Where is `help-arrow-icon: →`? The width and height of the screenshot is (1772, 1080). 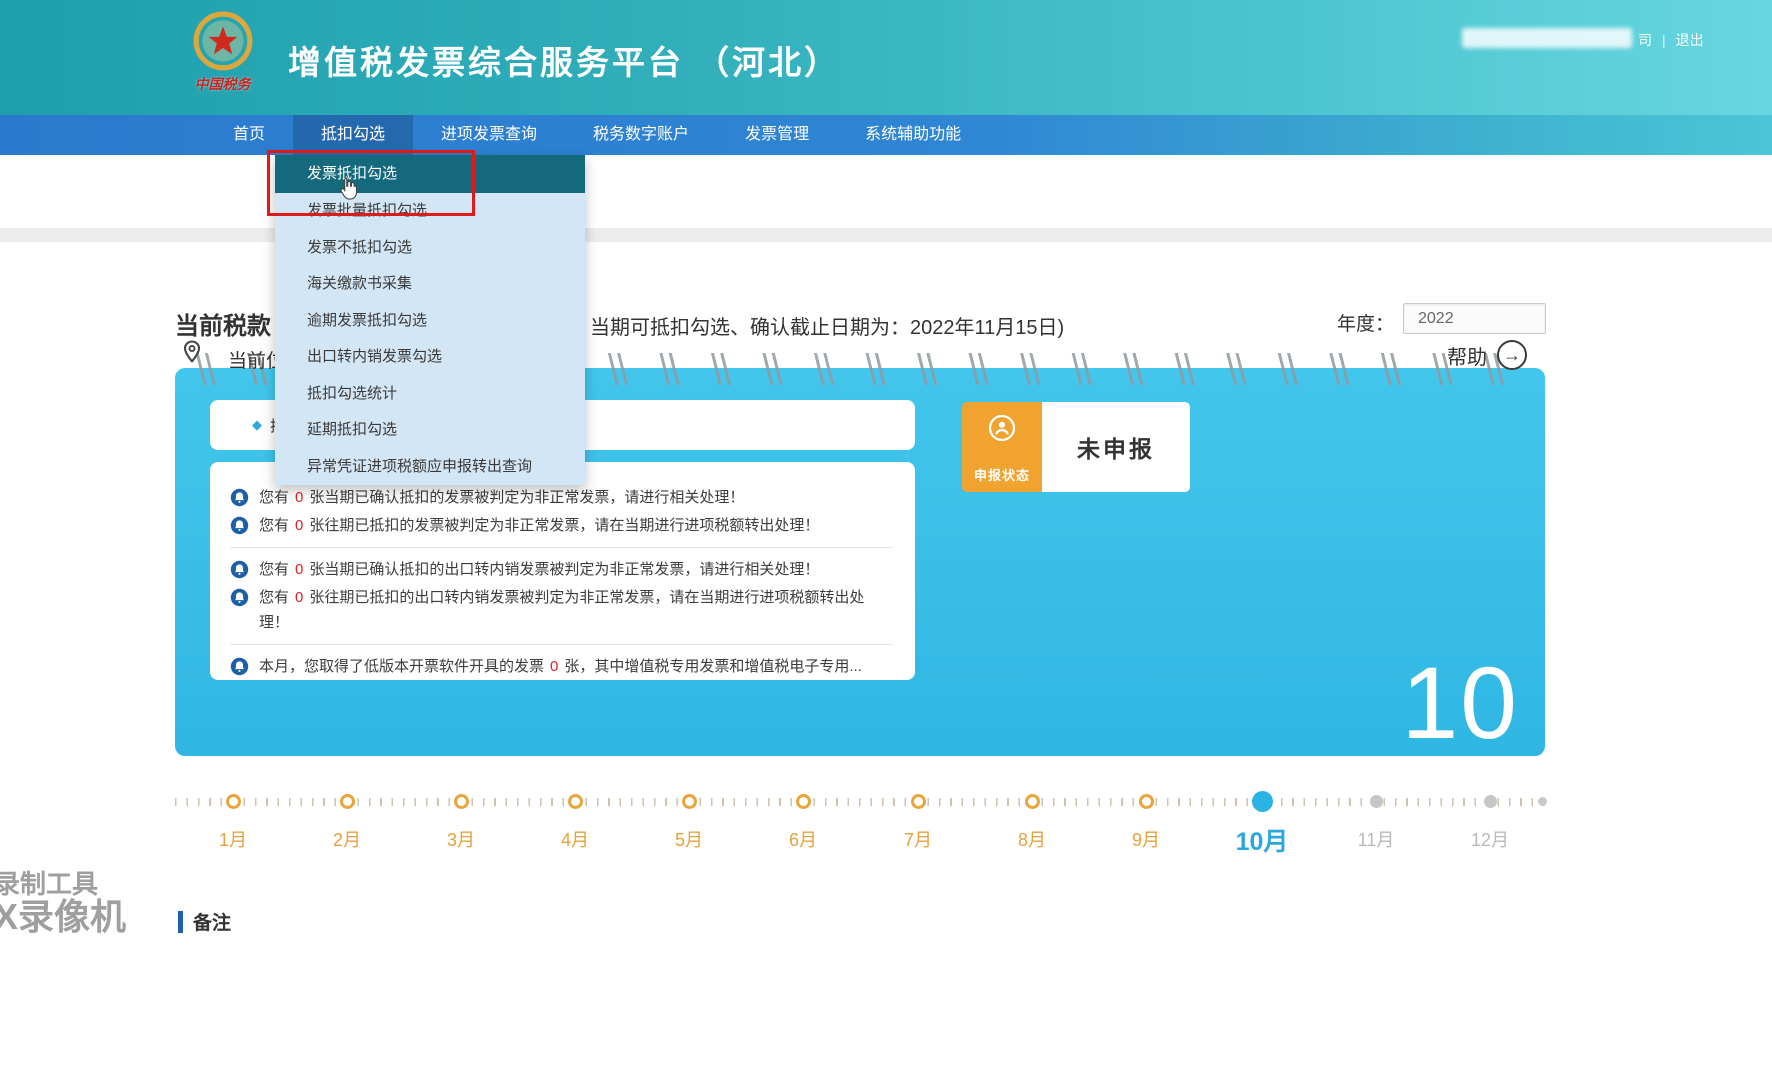
help-arrow-icon: → is located at coordinates (1512, 355).